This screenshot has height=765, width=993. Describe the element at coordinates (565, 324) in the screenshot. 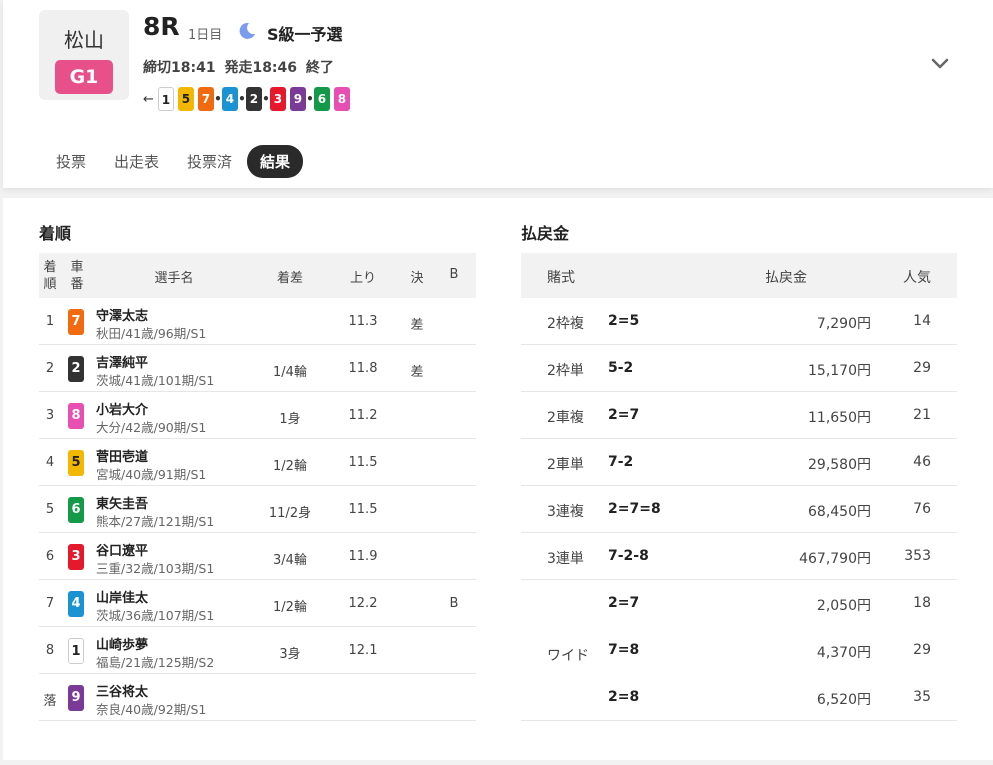

I see `bet-type: 2枠複` at that location.